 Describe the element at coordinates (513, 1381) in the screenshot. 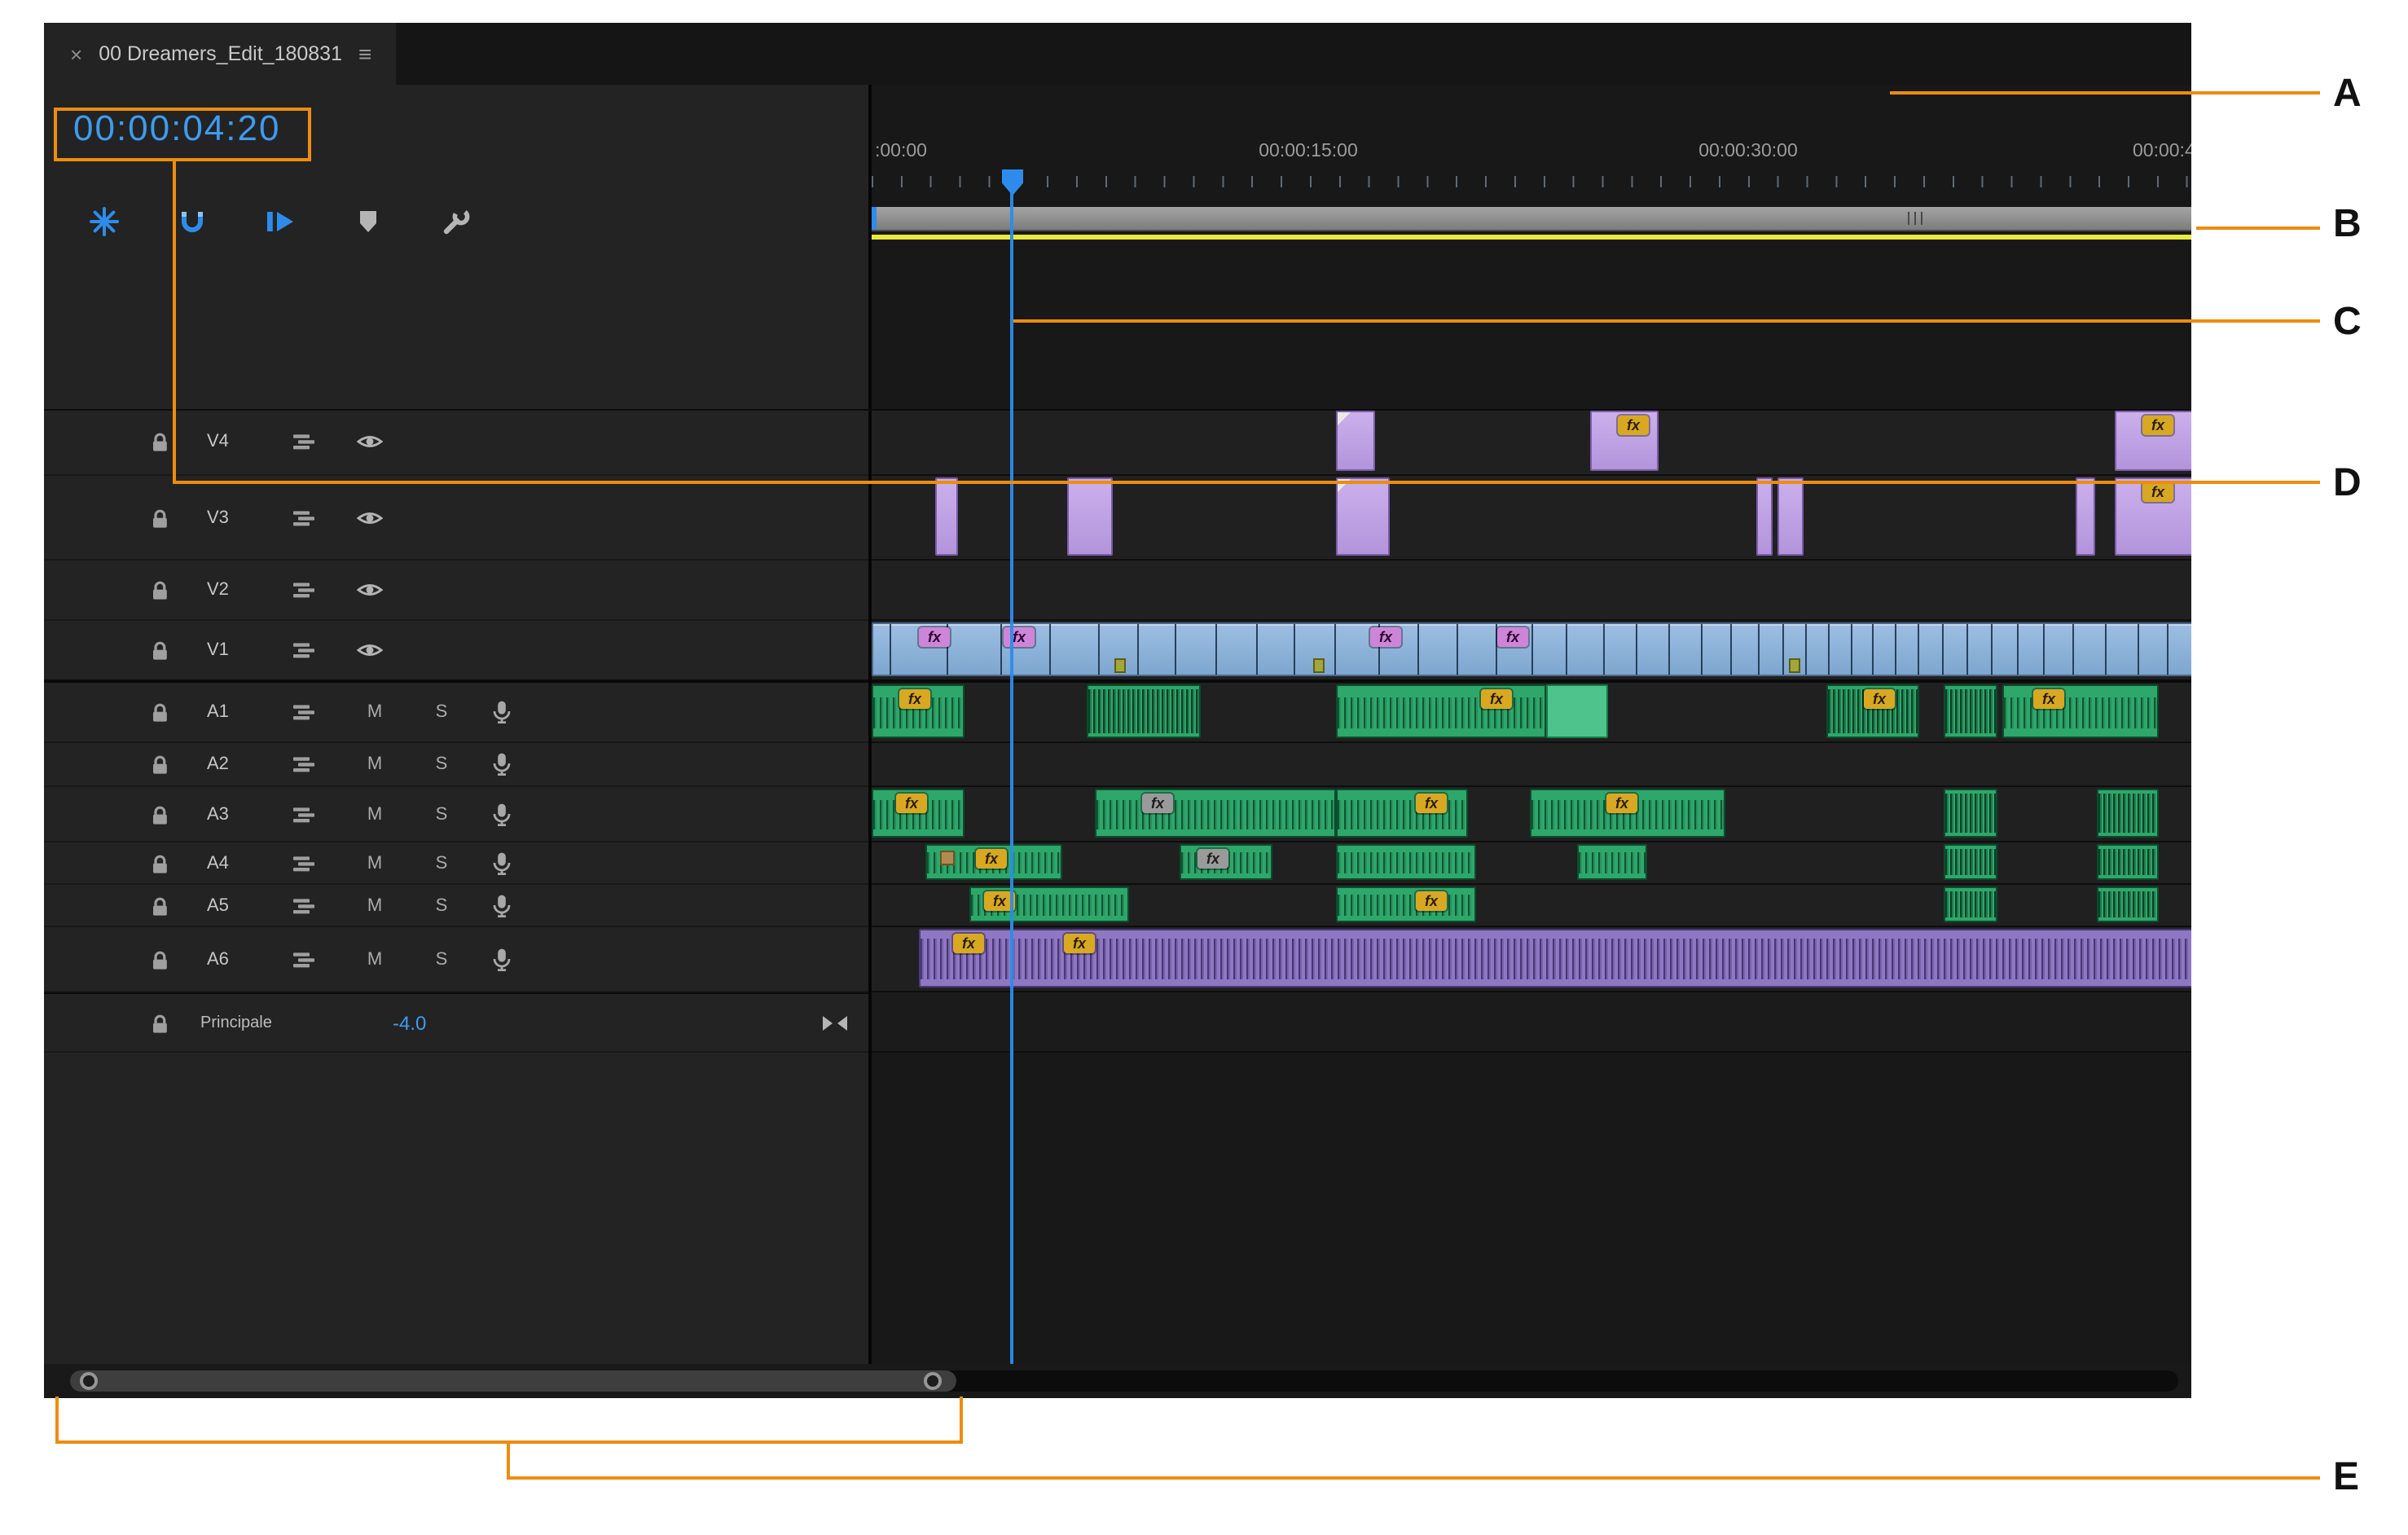

I see `scrollbar-thumb` at that location.